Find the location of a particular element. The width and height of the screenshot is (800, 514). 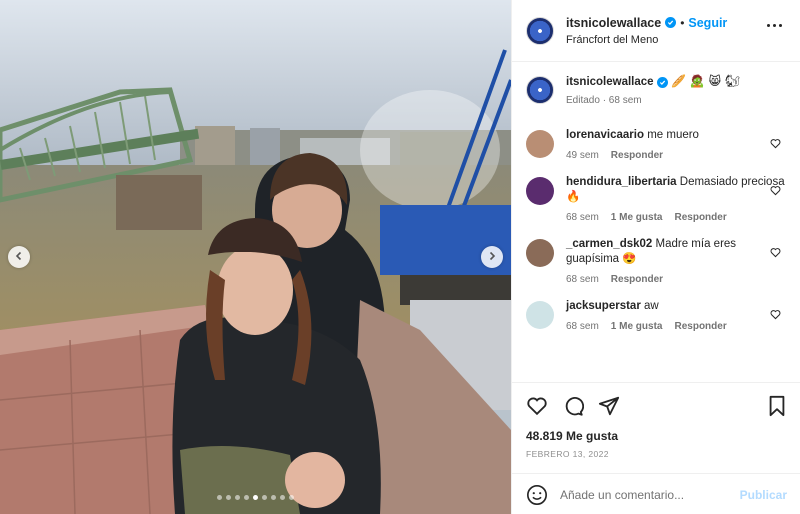

comment-text: aw is located at coordinates (651, 306).